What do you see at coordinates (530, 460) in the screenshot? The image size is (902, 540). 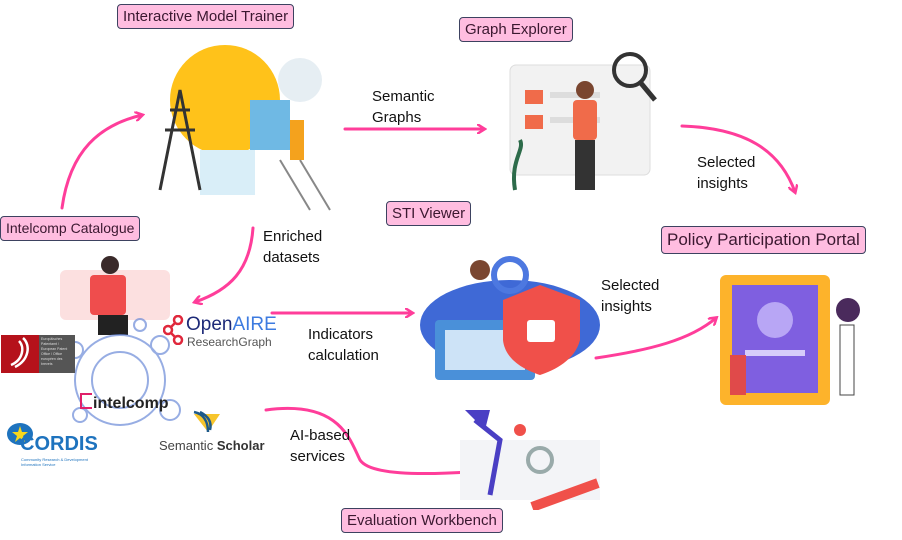 I see `evaluation-workbench-illustration` at bounding box center [530, 460].